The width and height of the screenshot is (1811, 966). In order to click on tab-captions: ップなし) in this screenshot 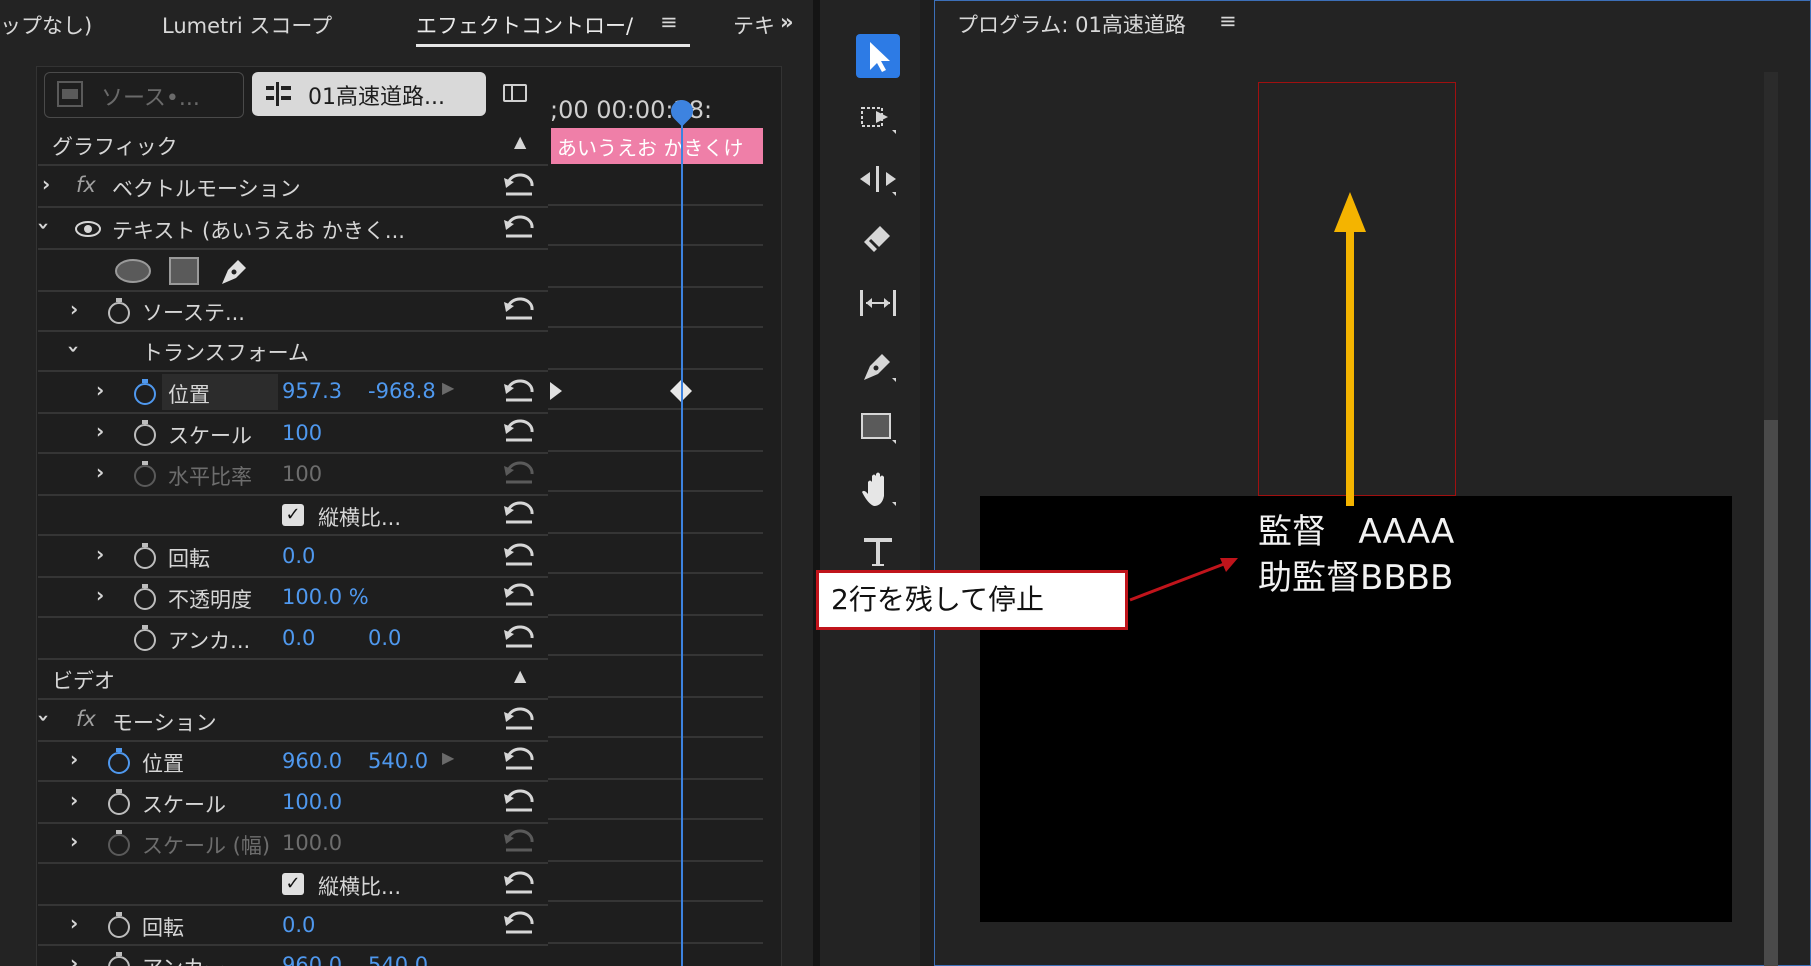, I will do `click(46, 25)`.